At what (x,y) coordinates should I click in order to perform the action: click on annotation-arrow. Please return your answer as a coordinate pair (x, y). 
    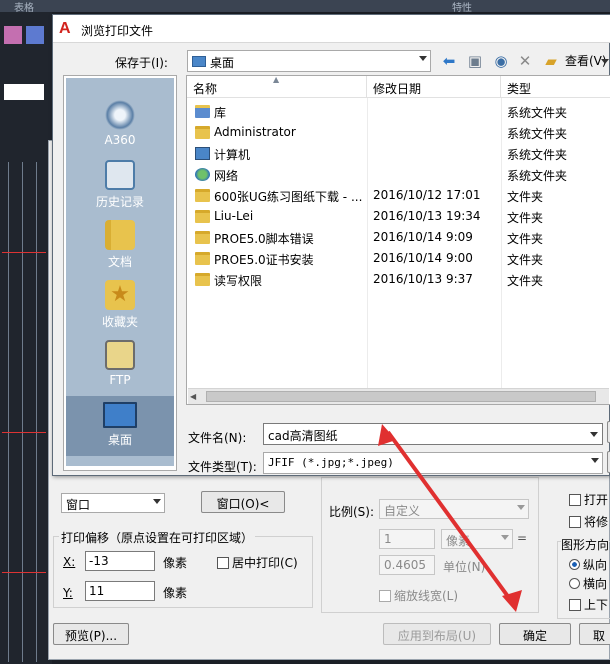
    Looking at the image, I should click on (450, 518).